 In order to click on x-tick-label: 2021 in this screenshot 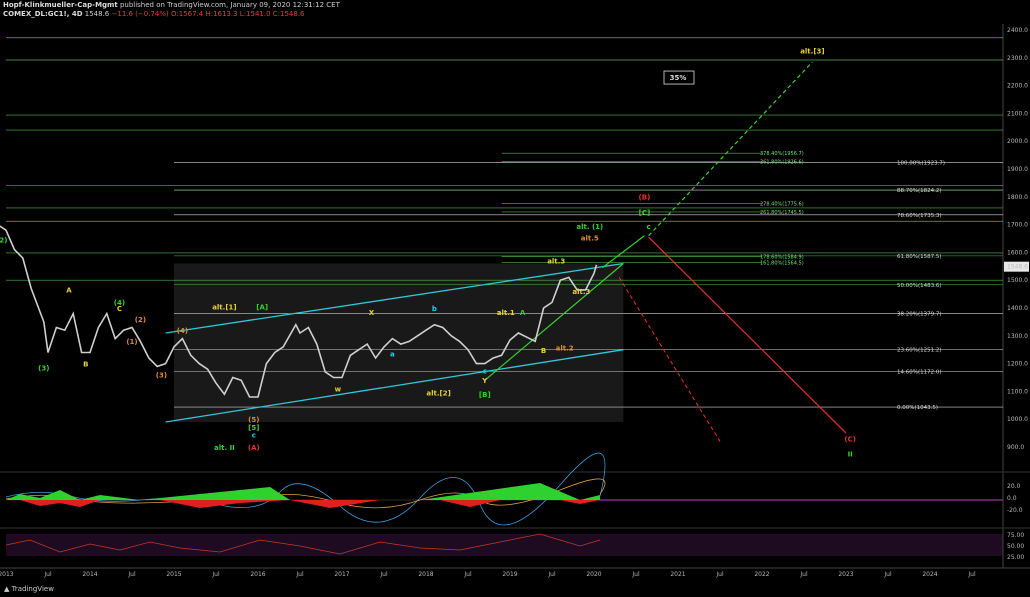, I will do `click(677, 574)`.